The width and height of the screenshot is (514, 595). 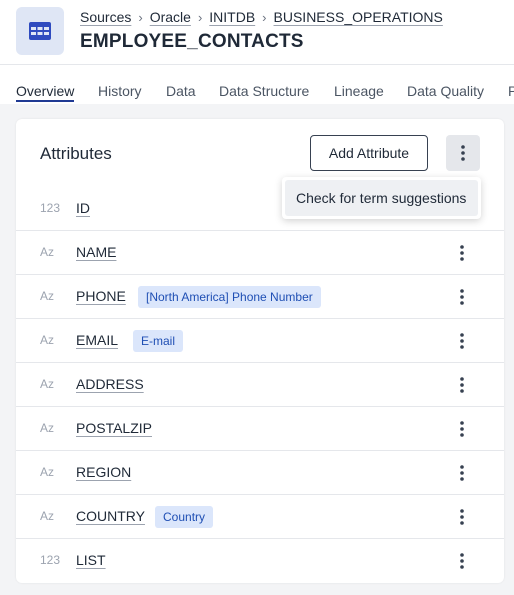 What do you see at coordinates (103, 472) in the screenshot?
I see `attribute-name: REGION` at bounding box center [103, 472].